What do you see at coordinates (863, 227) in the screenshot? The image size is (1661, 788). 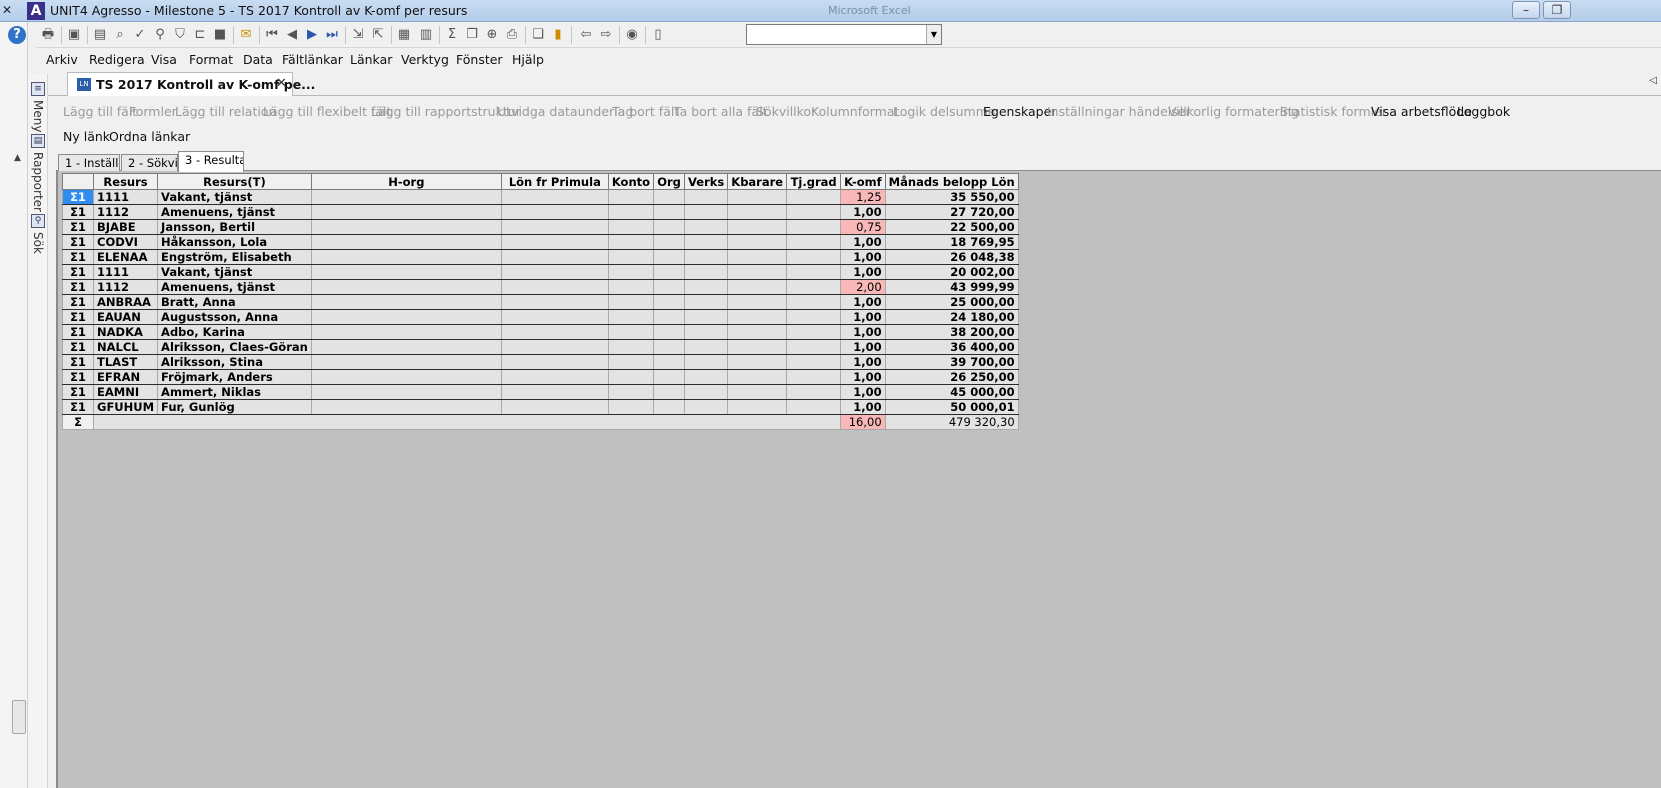 I see `cell-k-omf: 0,75` at bounding box center [863, 227].